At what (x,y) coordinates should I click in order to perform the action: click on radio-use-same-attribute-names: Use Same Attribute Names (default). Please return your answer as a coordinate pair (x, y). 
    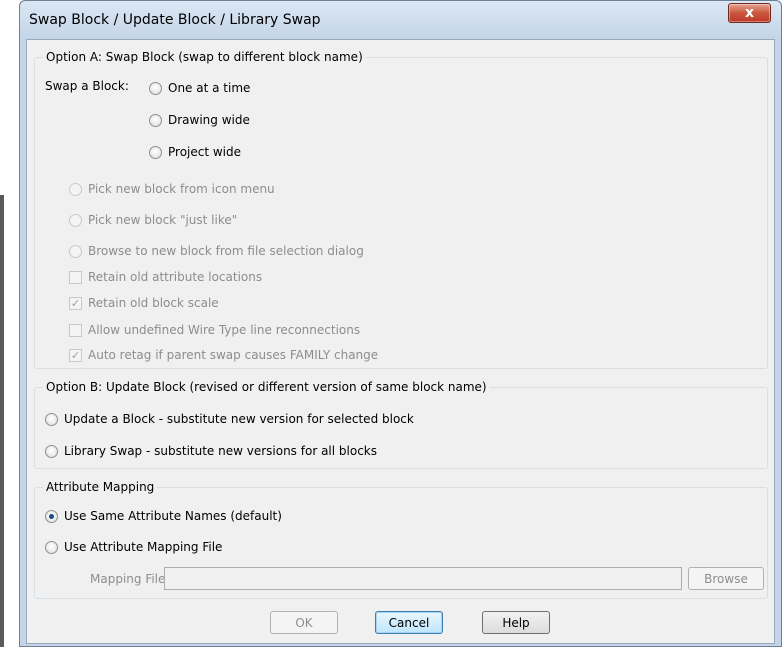
    Looking at the image, I should click on (163, 516).